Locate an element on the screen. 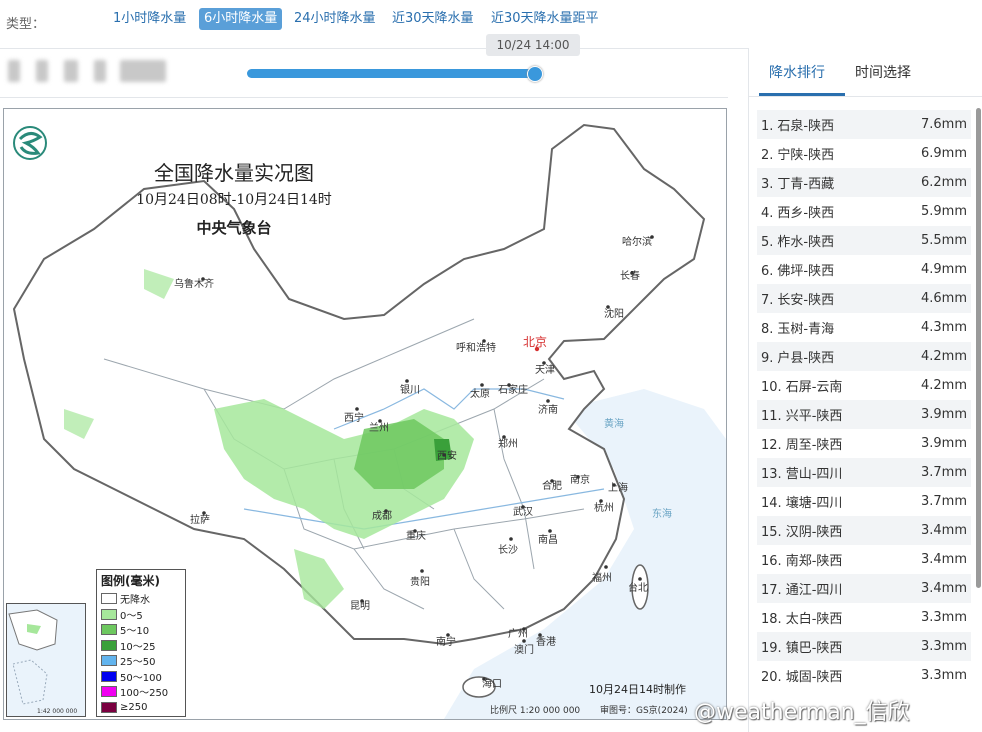 The height and width of the screenshot is (732, 982). city-label: 银川 is located at coordinates (410, 390).